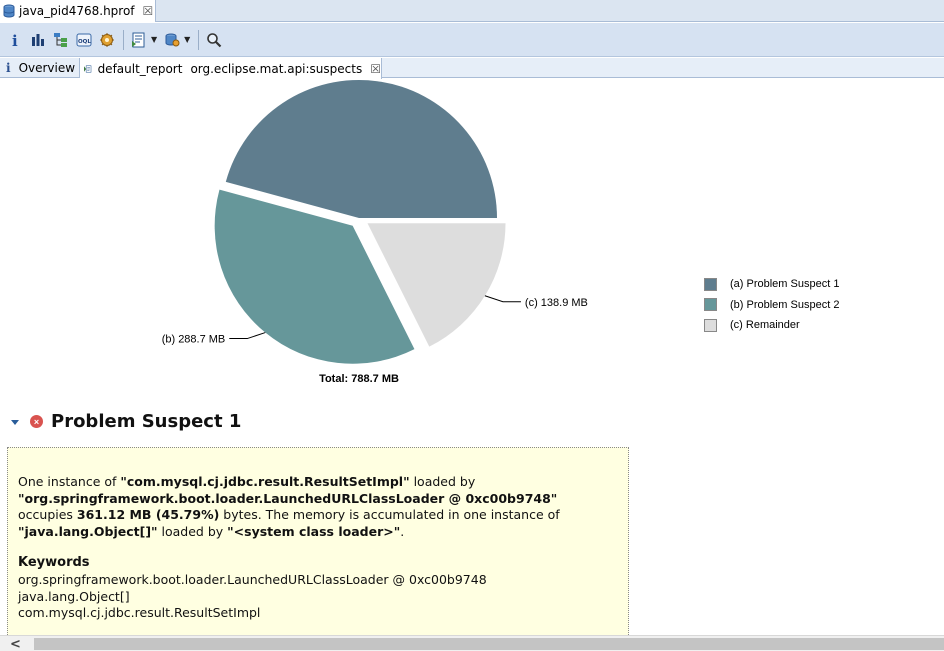 The image size is (944, 651). I want to click on pie-slice-a, so click(361, 148).